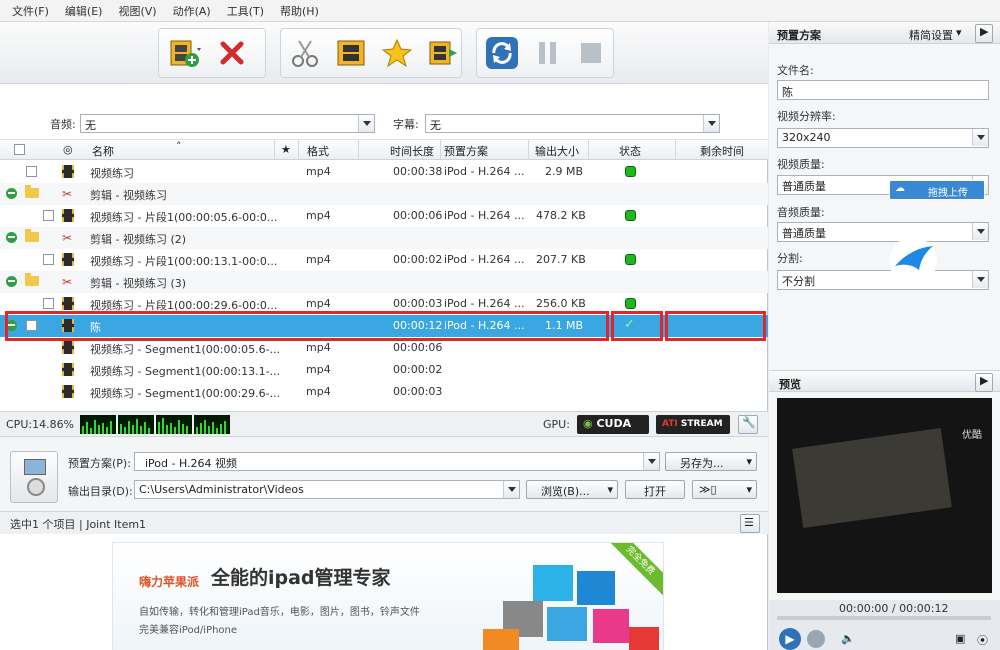  What do you see at coordinates (351, 53) in the screenshot?
I see `film-button` at bounding box center [351, 53].